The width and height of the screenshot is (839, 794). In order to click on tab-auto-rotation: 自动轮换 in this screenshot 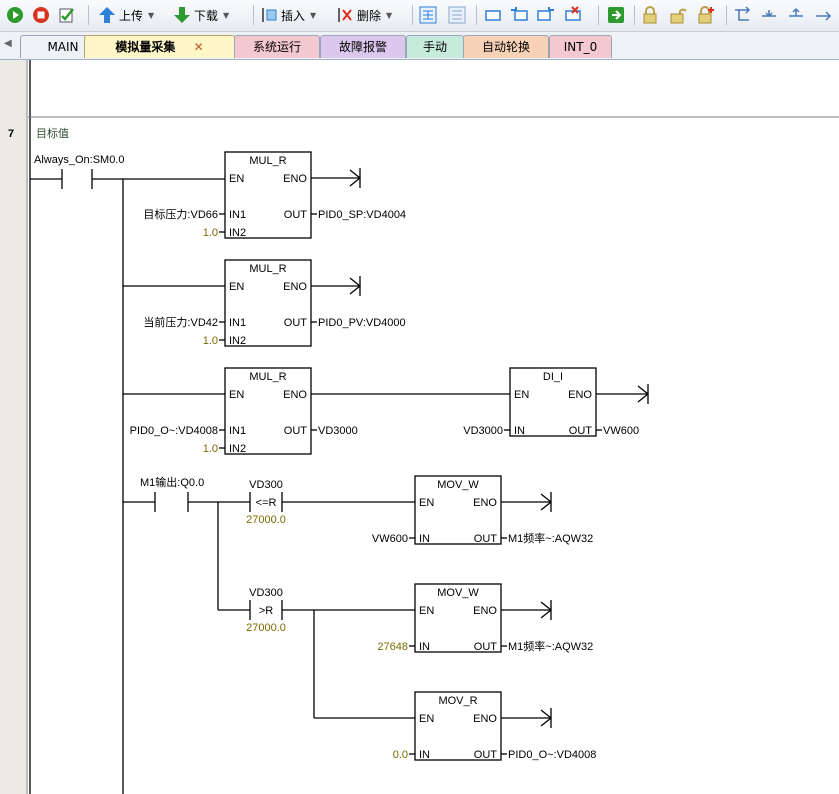, I will do `click(506, 46)`.